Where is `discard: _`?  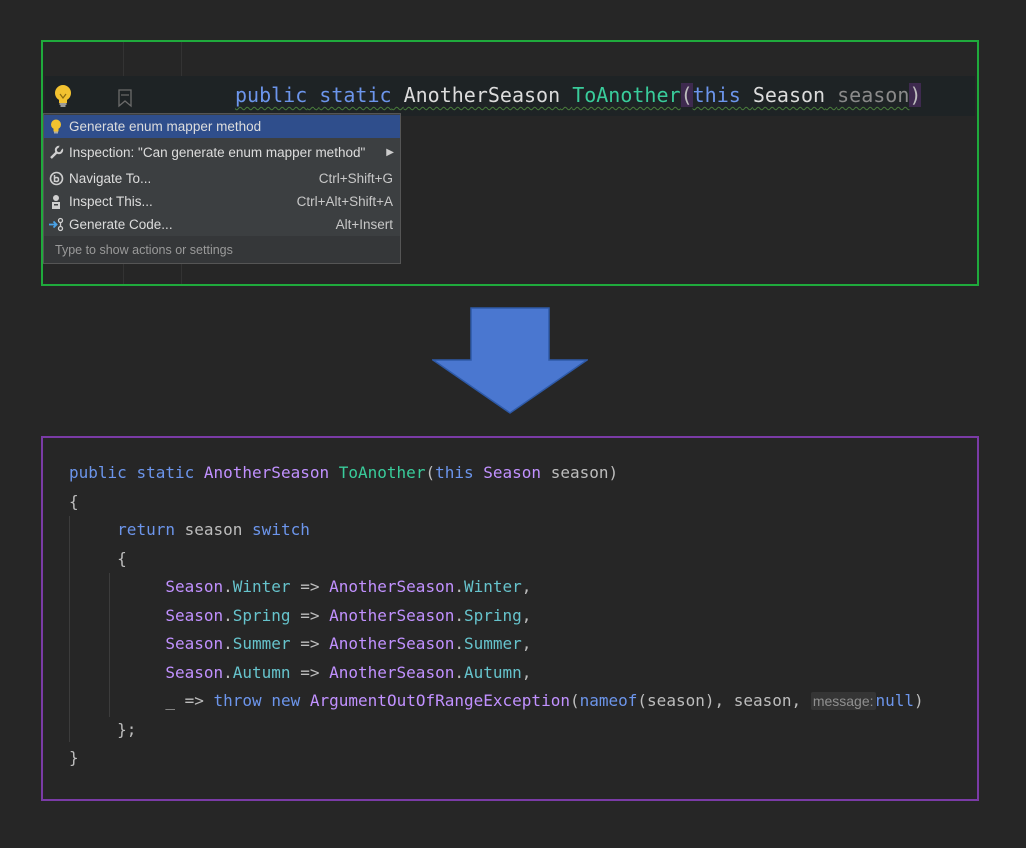 discard: _ is located at coordinates (170, 700).